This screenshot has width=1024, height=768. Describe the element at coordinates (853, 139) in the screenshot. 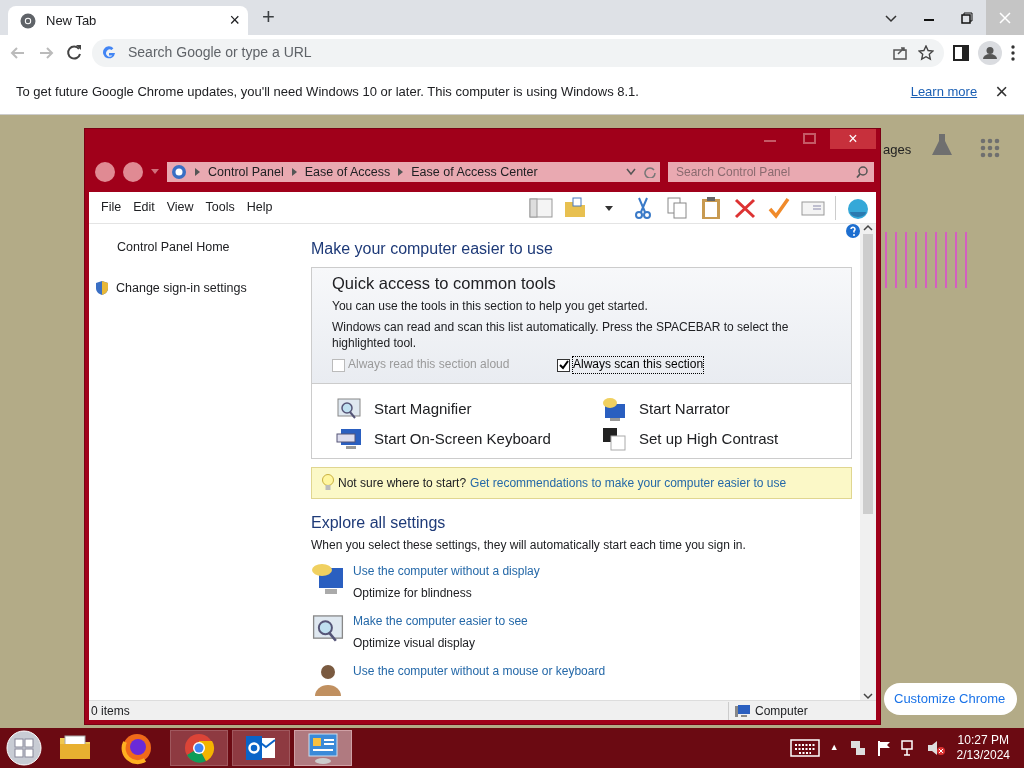

I see `window-close-button: ×` at that location.